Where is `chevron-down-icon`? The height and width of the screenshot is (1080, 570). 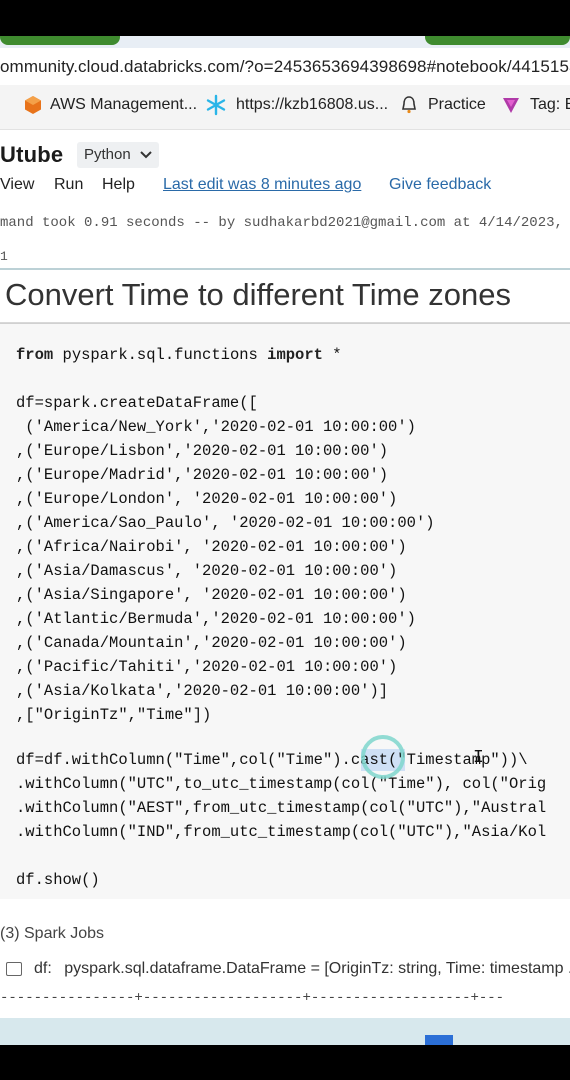
chevron-down-icon is located at coordinates (146, 155).